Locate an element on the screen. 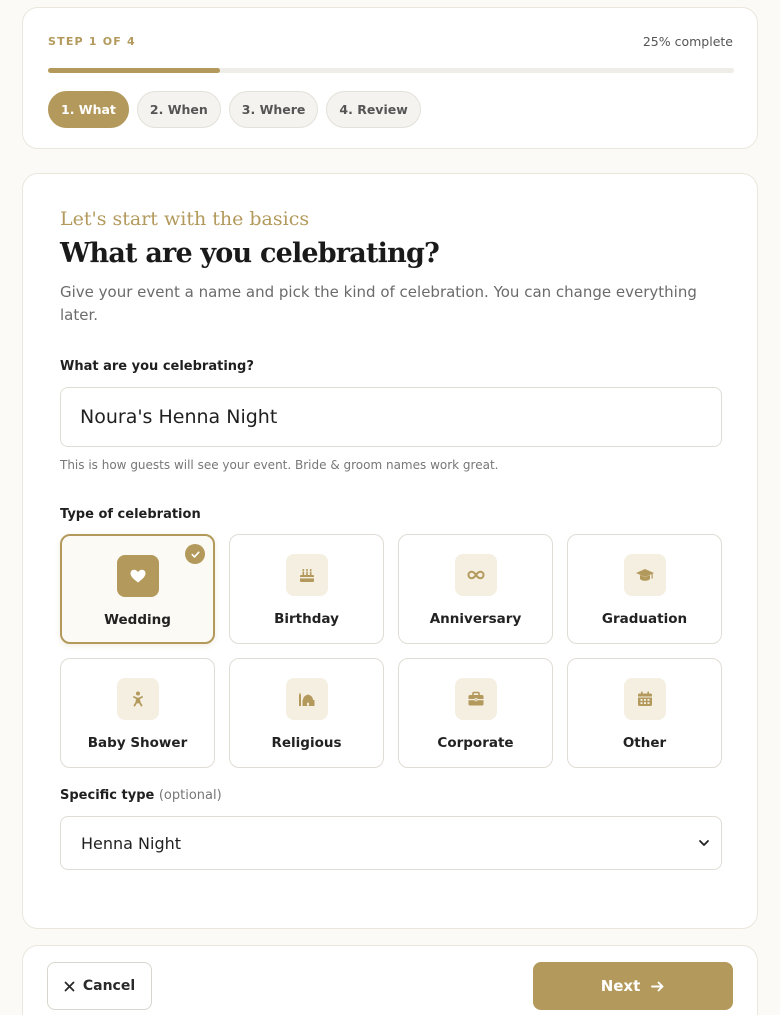 This screenshot has width=780, height=1015. type-option-label: Birthday is located at coordinates (306, 619).